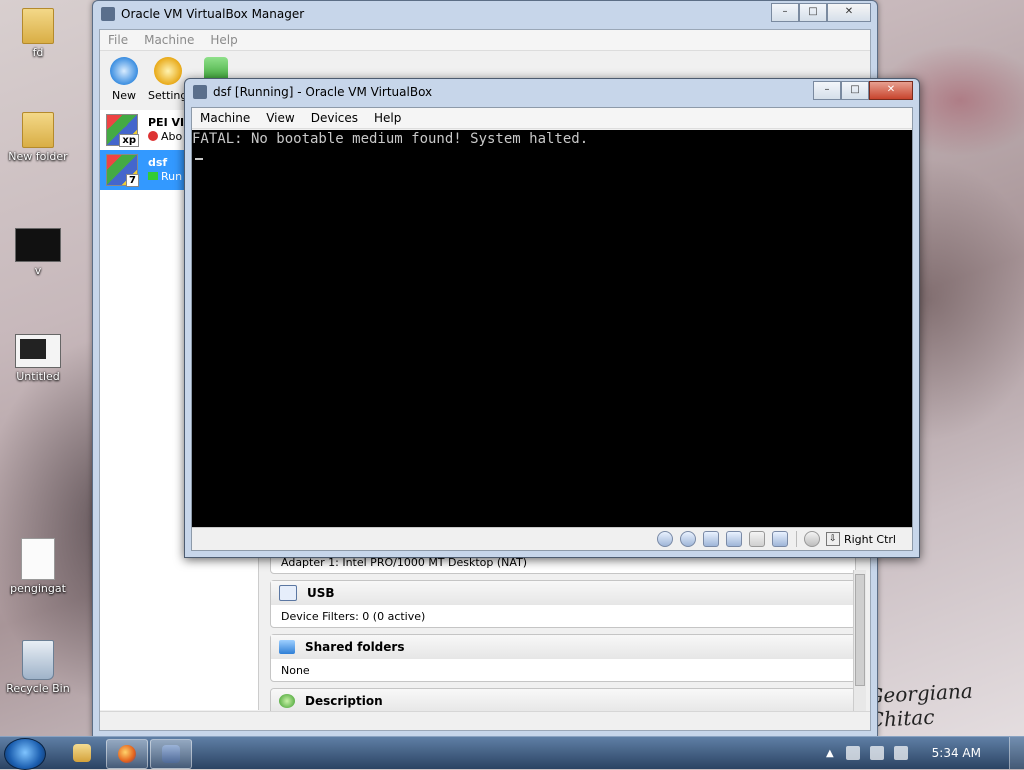 This screenshot has height=770, width=1024. I want to click on desktop-icon-new-folder: New folder, so click(38, 137).